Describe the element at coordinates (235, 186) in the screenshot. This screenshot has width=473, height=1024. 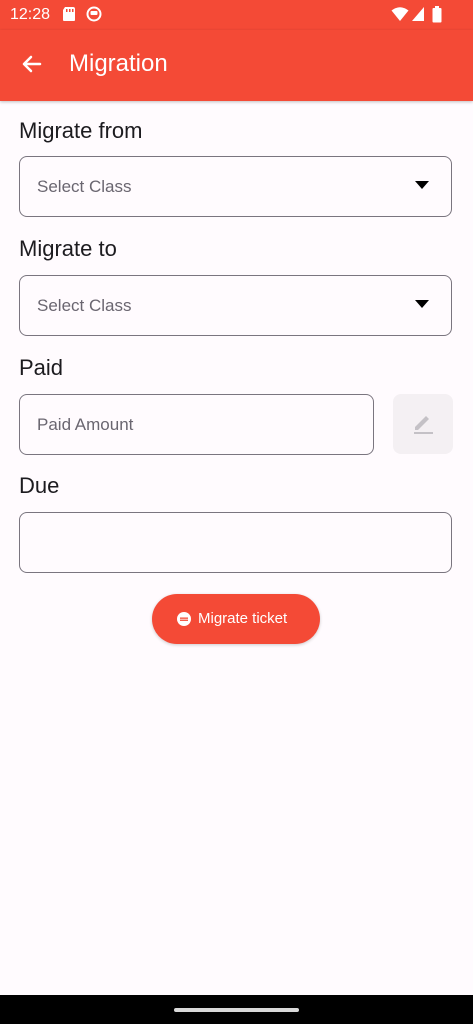
I see `migrate-from-dropdown: Select Class` at that location.